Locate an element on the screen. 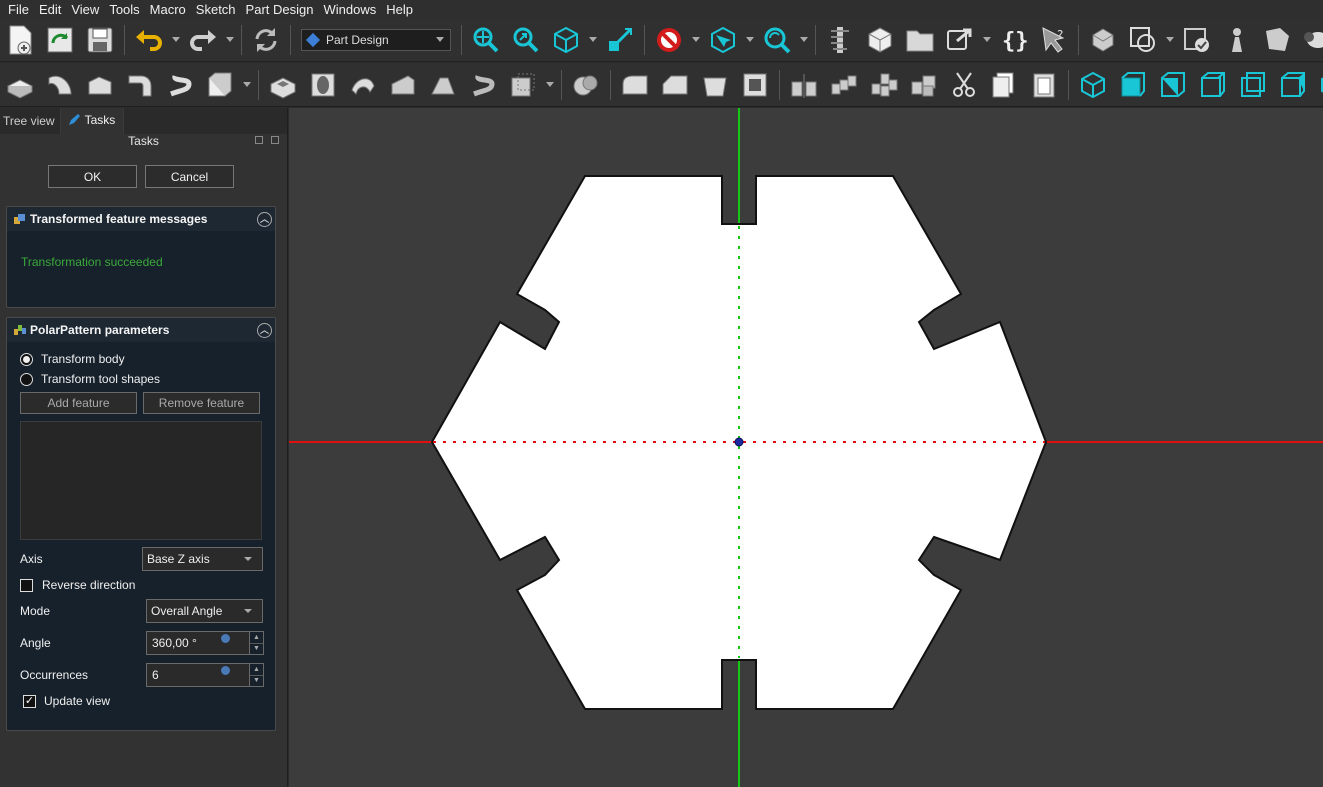 The height and width of the screenshot is (787, 1323). occurrences-input: 6 is located at coordinates (198, 675).